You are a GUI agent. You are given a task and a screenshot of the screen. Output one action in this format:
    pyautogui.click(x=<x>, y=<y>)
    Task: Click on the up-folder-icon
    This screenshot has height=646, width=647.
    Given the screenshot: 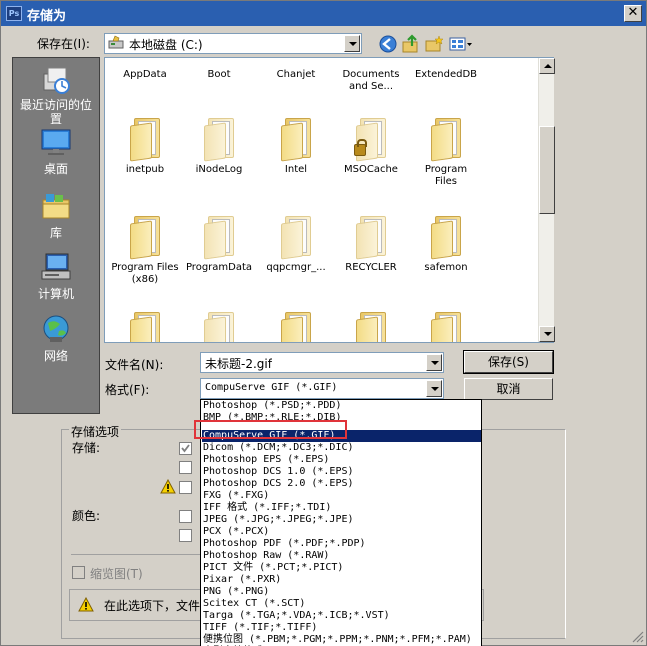 What is the action you would take?
    pyautogui.click(x=411, y=44)
    